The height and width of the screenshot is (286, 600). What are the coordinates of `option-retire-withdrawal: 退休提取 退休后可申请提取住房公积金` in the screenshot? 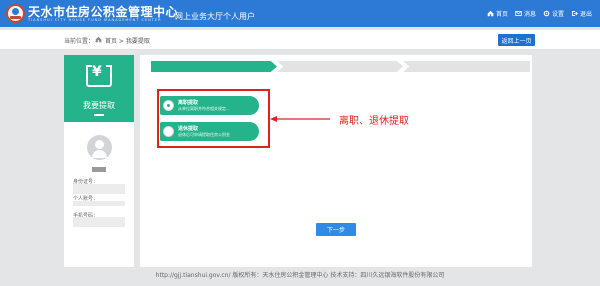 It's located at (209, 131).